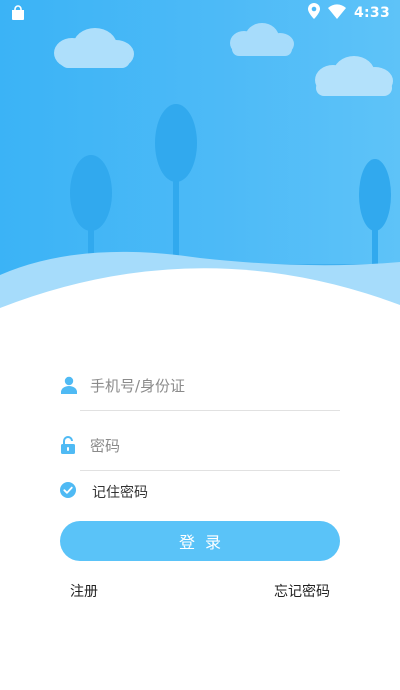  Describe the element at coordinates (84, 591) in the screenshot. I see `register-link: 注册` at that location.